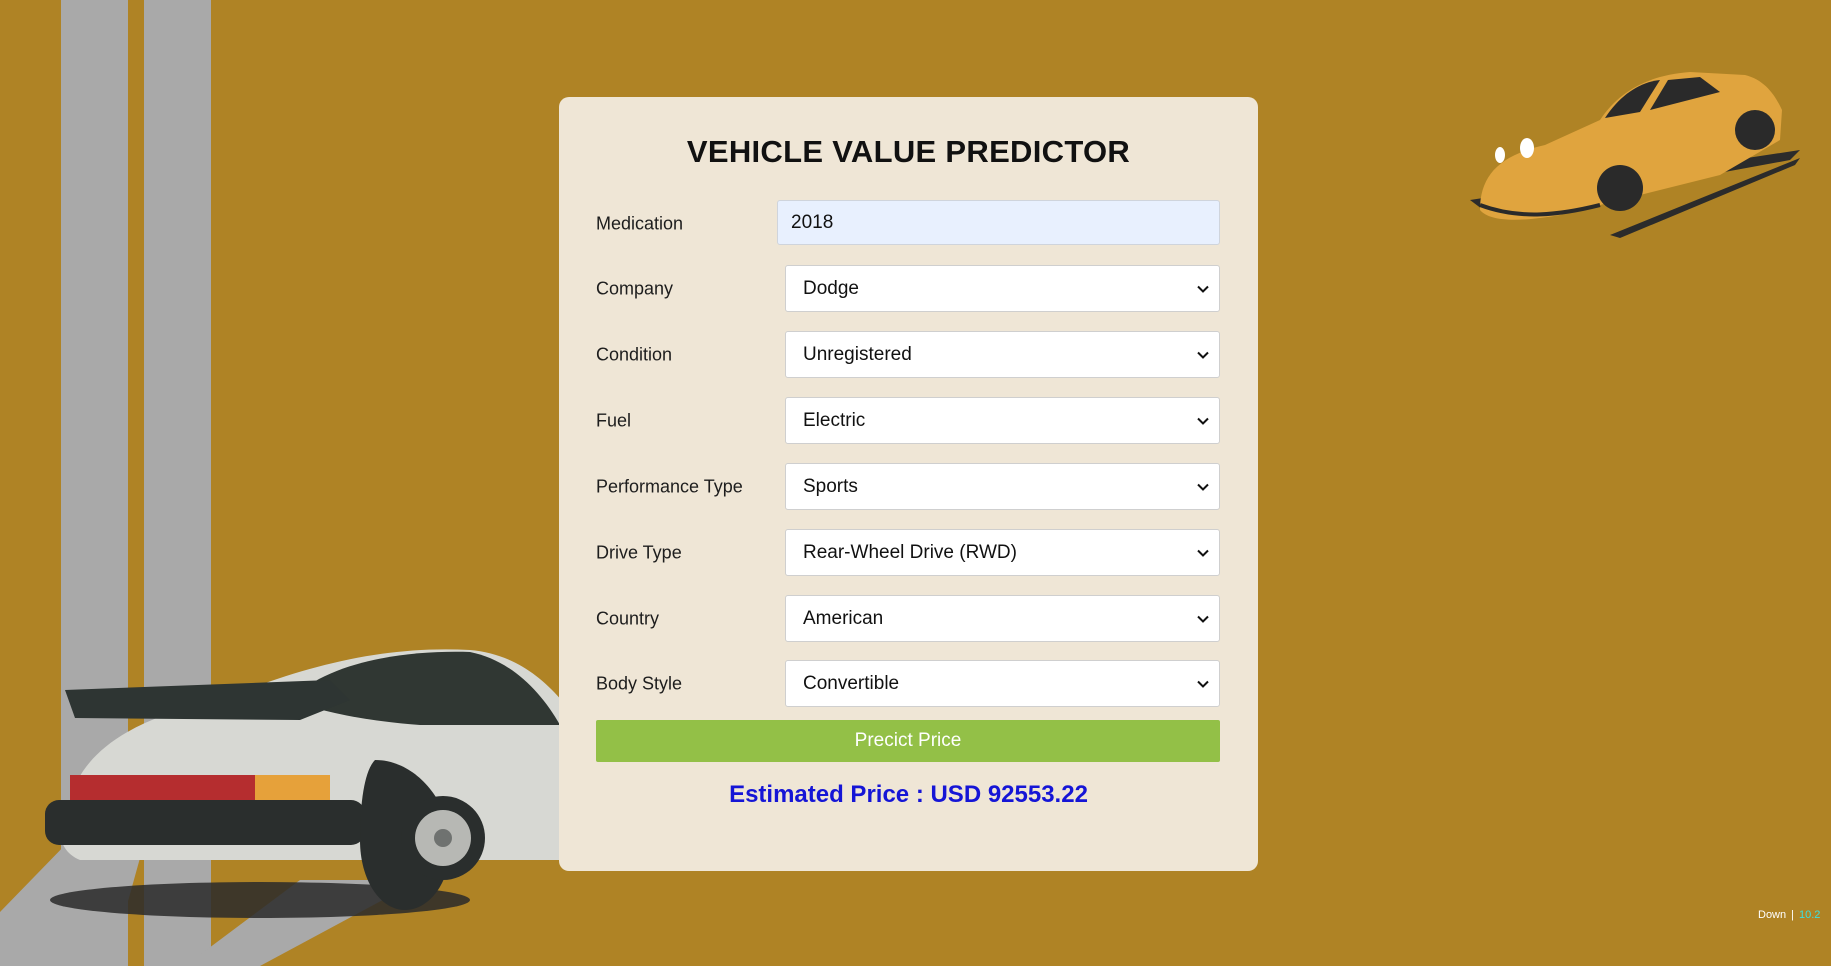  What do you see at coordinates (843, 618) in the screenshot?
I see `country-value: American` at bounding box center [843, 618].